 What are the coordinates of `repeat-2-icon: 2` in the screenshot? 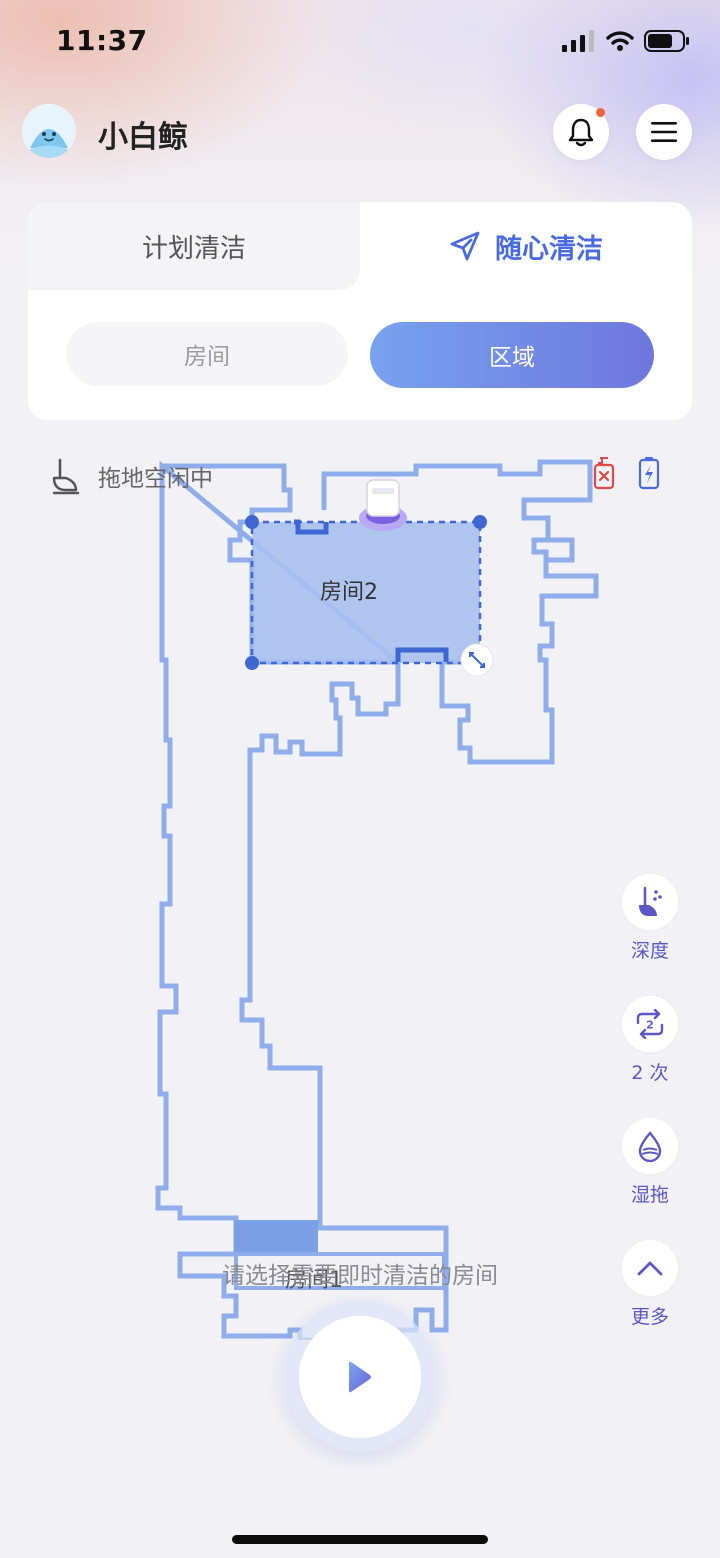 It's located at (650, 1024).